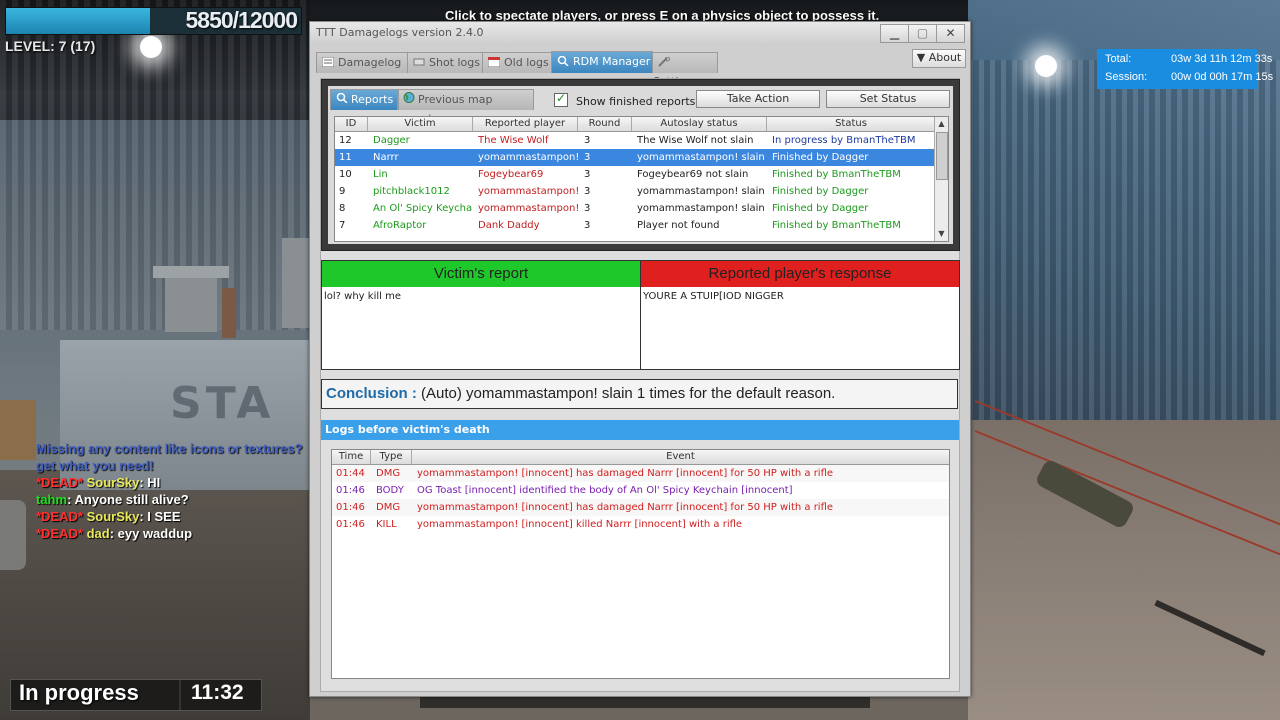 This screenshot has height=720, width=1280. What do you see at coordinates (664, 60) in the screenshot?
I see `wrench-icon` at bounding box center [664, 60].